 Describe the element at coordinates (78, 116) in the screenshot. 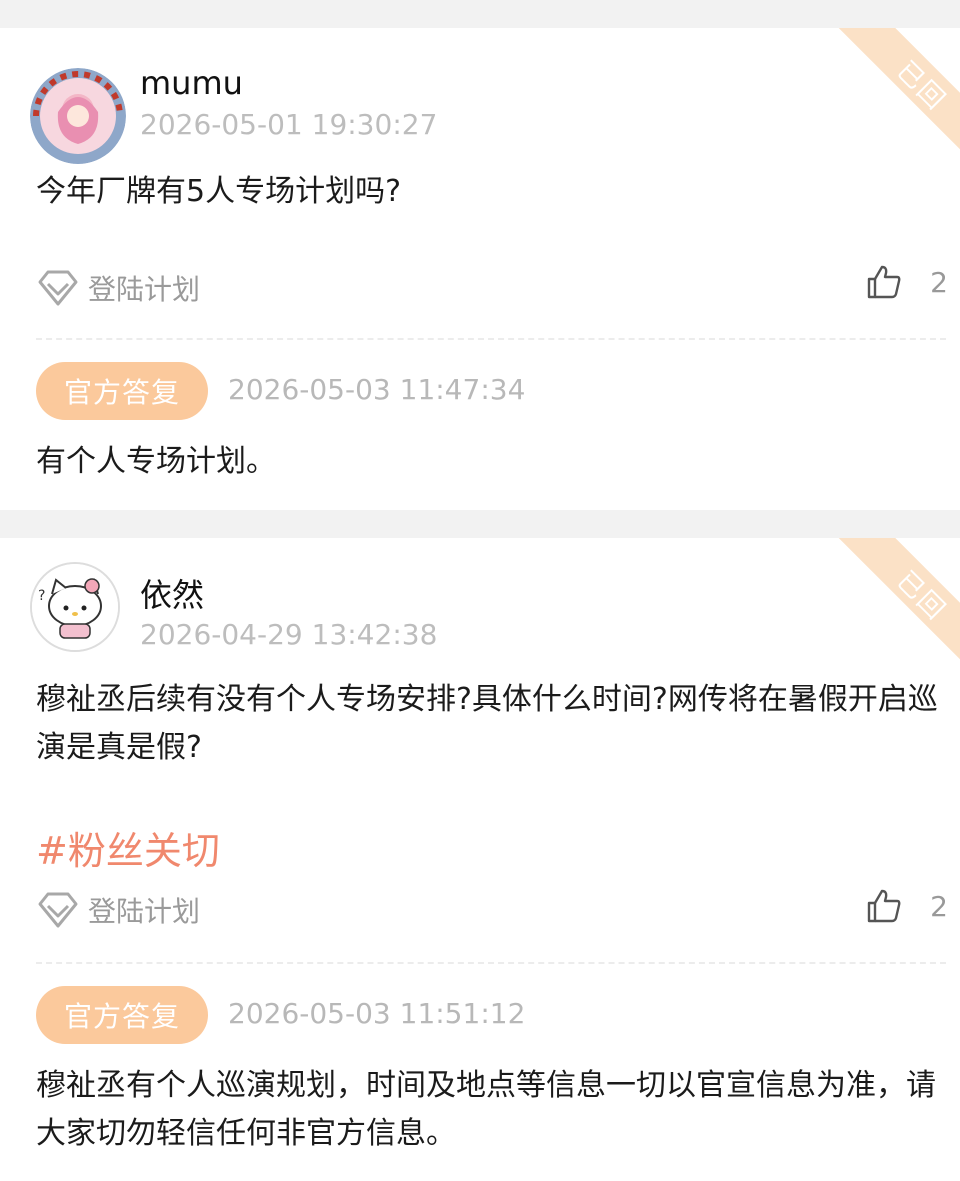

I see `avatar` at that location.